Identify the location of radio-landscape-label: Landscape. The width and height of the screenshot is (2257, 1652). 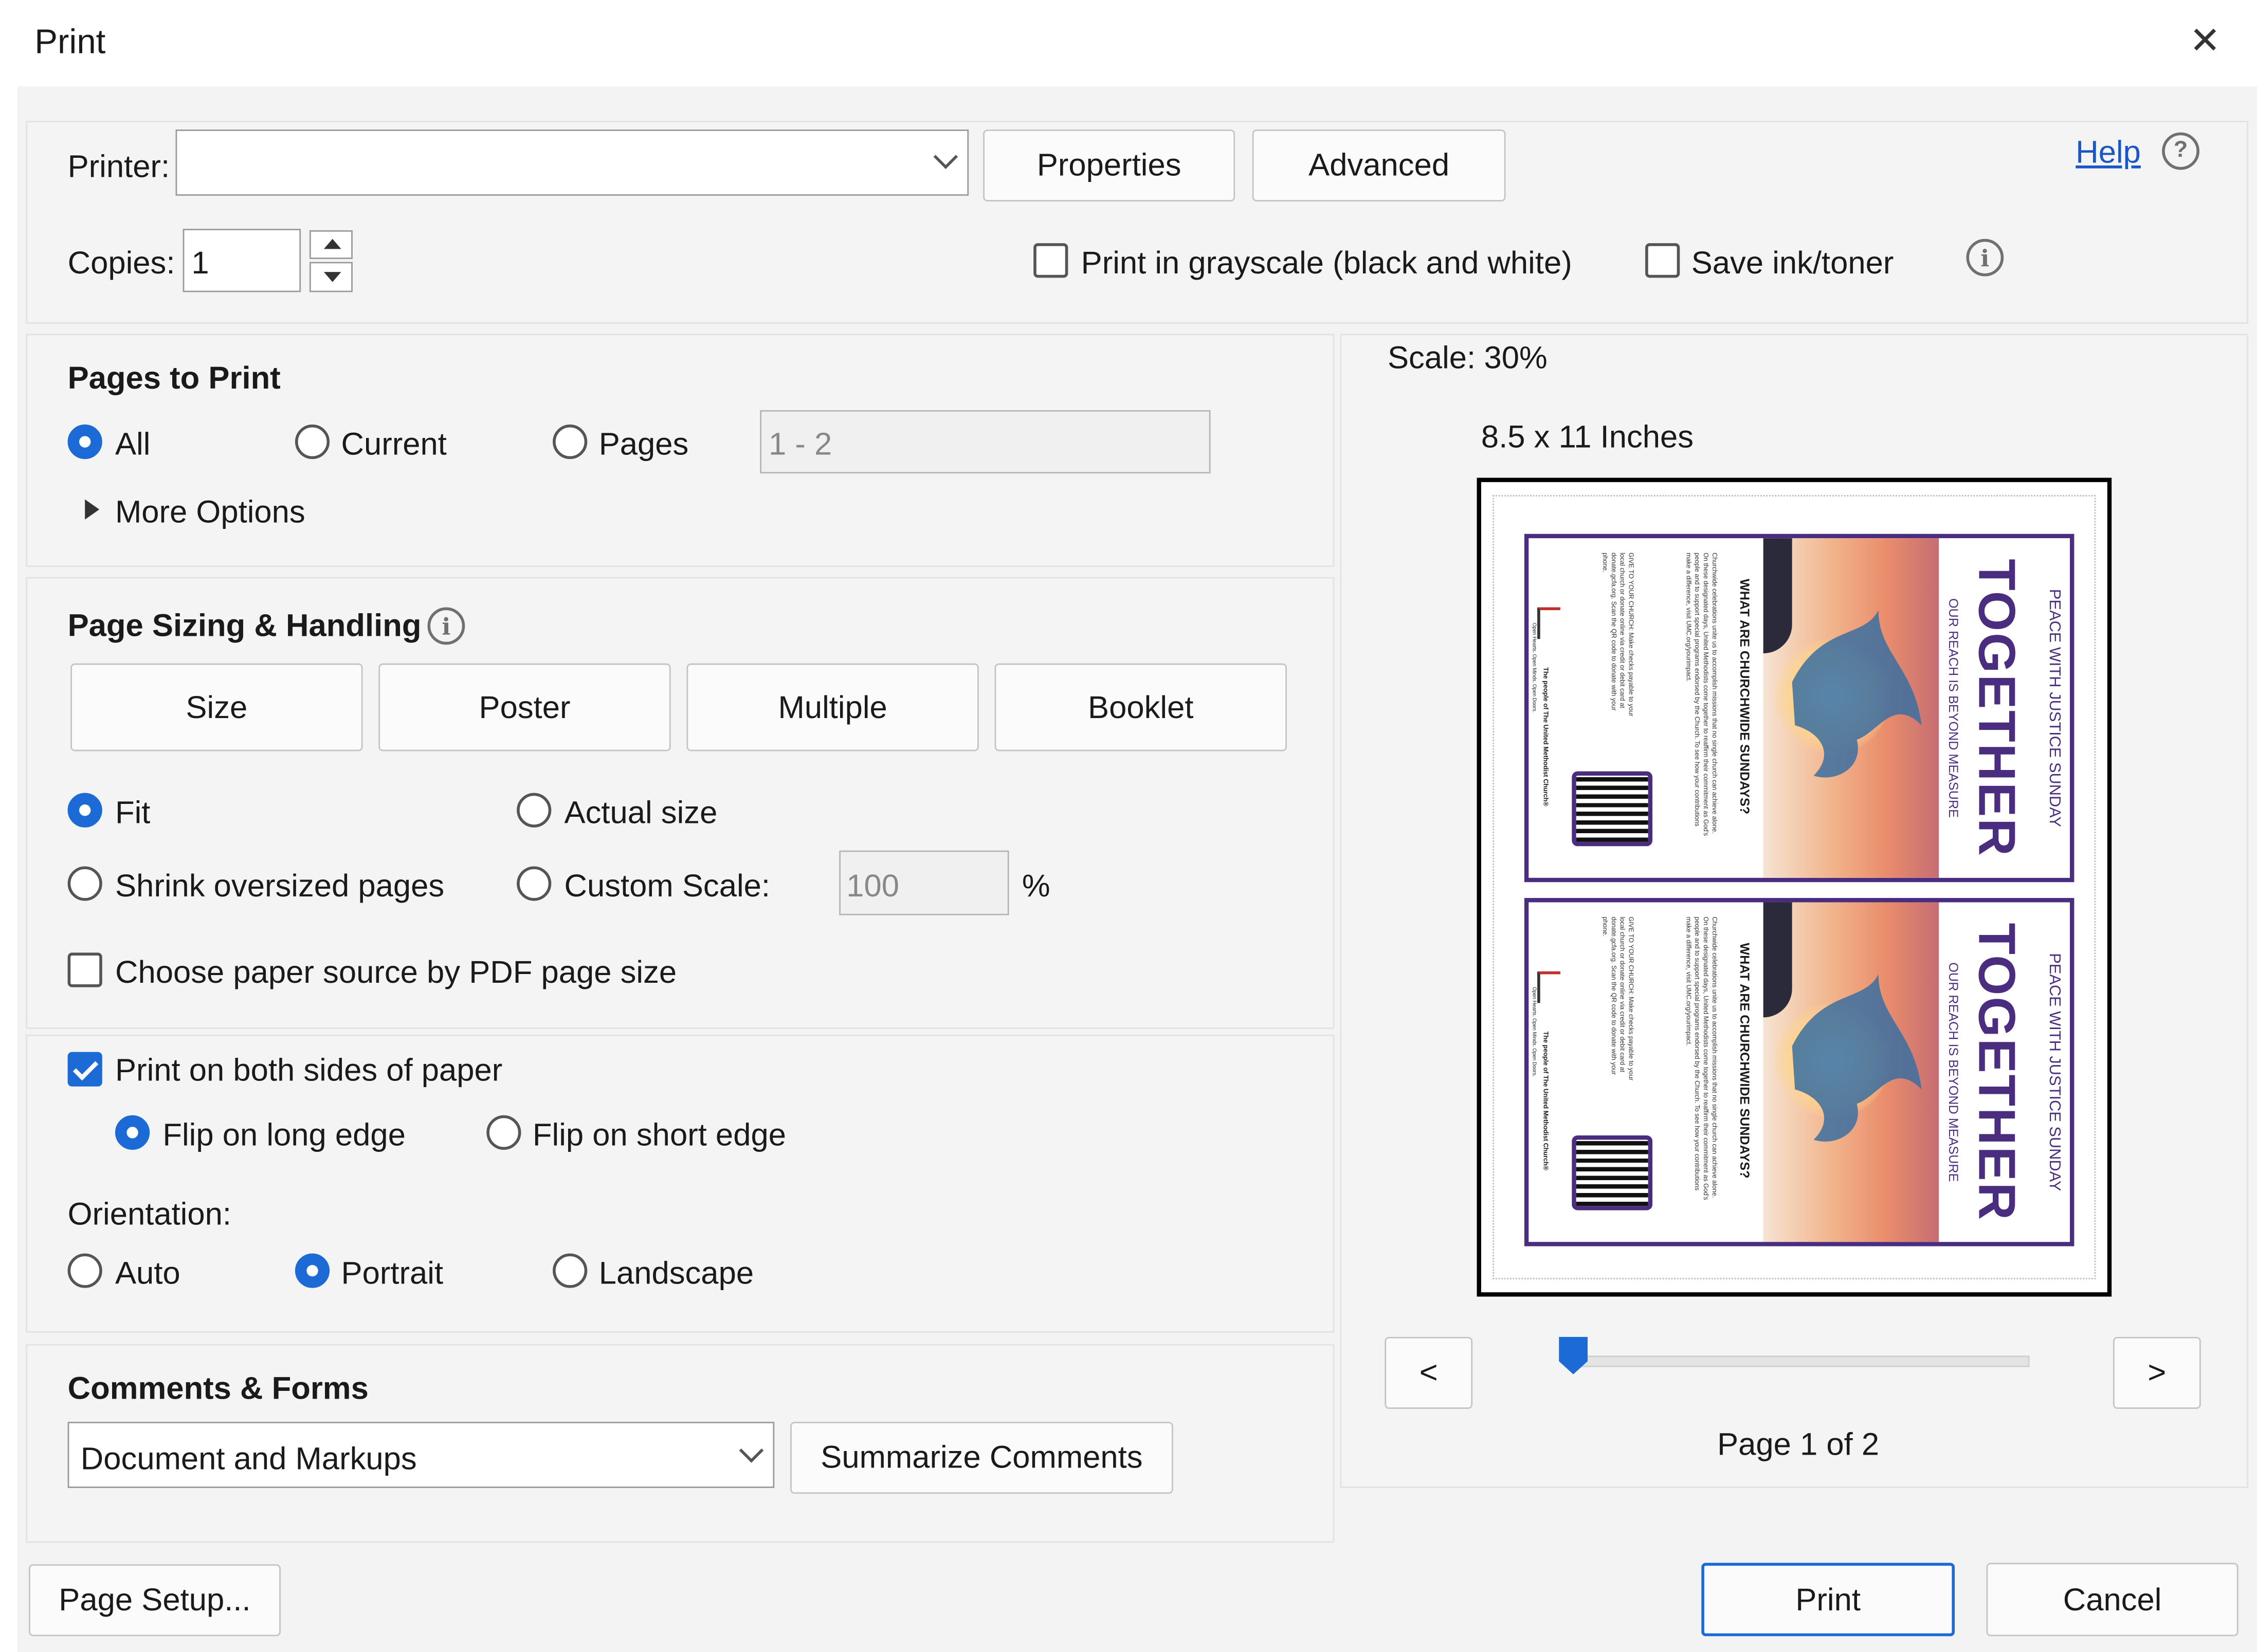
(676, 1273).